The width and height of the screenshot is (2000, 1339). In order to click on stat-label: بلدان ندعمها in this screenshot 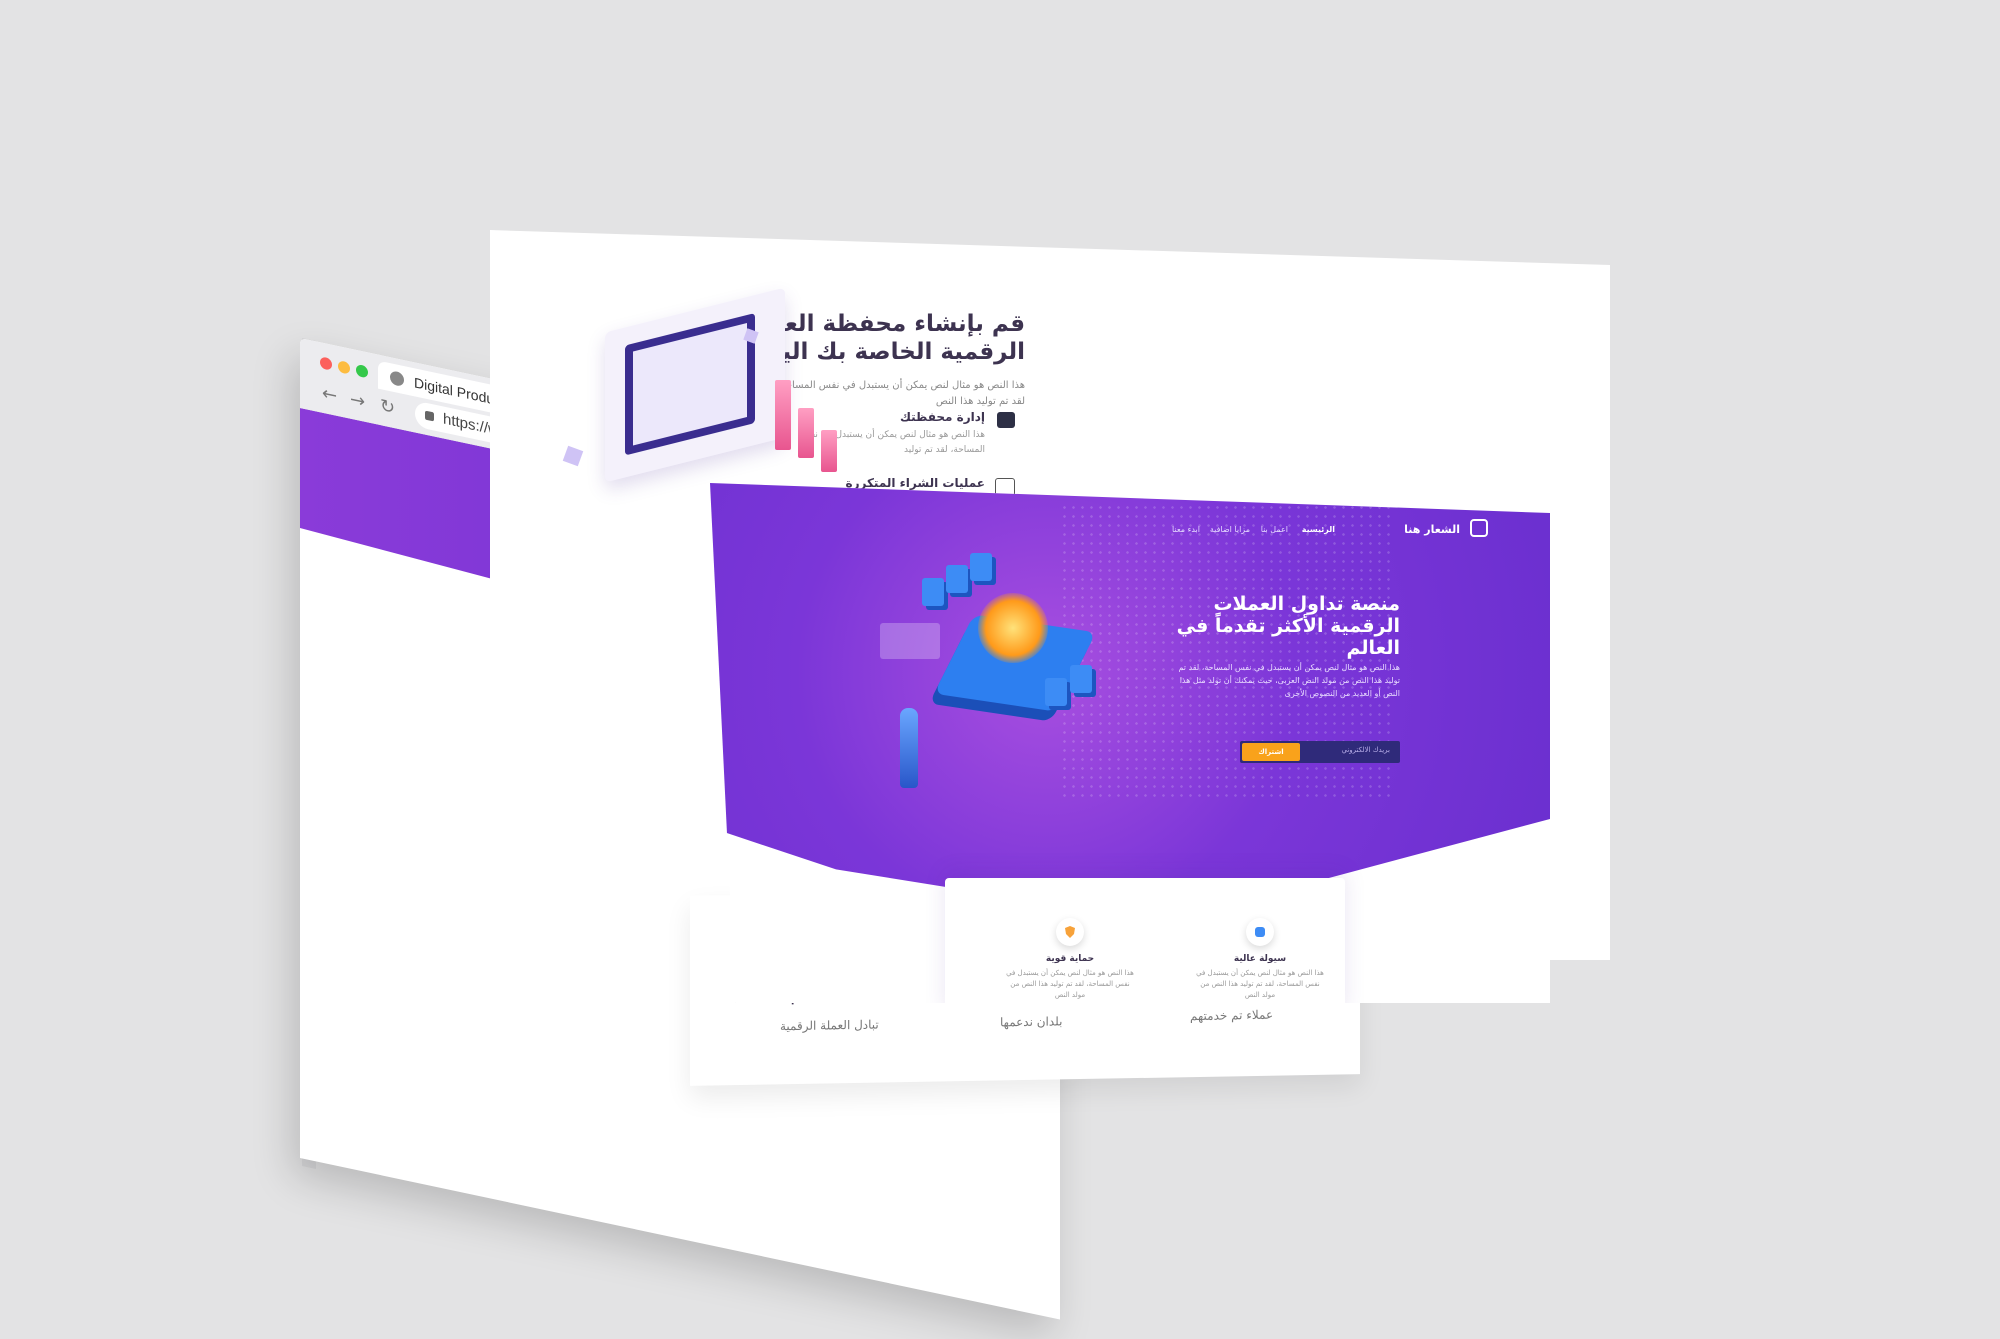, I will do `click(1031, 1022)`.